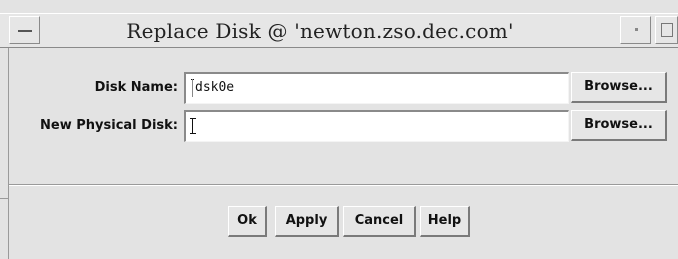  Describe the element at coordinates (192, 88) in the screenshot. I see `text-cursor` at that location.